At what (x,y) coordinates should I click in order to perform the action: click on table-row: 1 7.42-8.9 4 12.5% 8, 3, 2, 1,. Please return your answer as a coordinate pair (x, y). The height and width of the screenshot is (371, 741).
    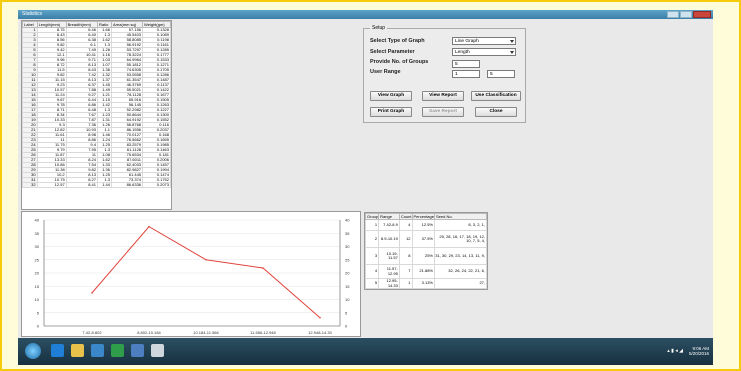
    Looking at the image, I should click on (426, 225).